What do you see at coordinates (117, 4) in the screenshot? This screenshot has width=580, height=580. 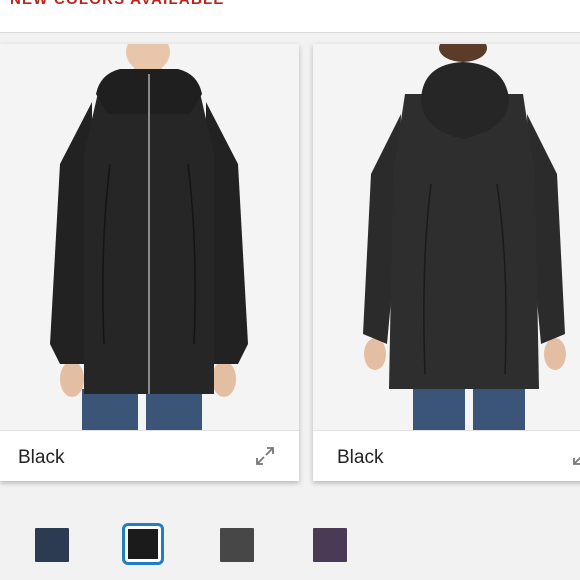 I see `banner-text: NEW COLORS AVAILABLE` at bounding box center [117, 4].